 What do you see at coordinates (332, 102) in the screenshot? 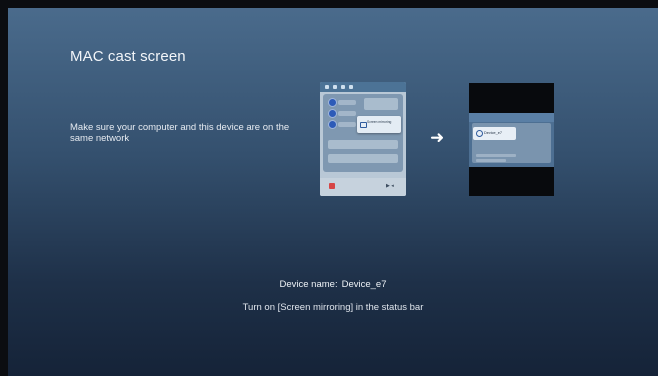
I see `wifi-toggle-icon` at bounding box center [332, 102].